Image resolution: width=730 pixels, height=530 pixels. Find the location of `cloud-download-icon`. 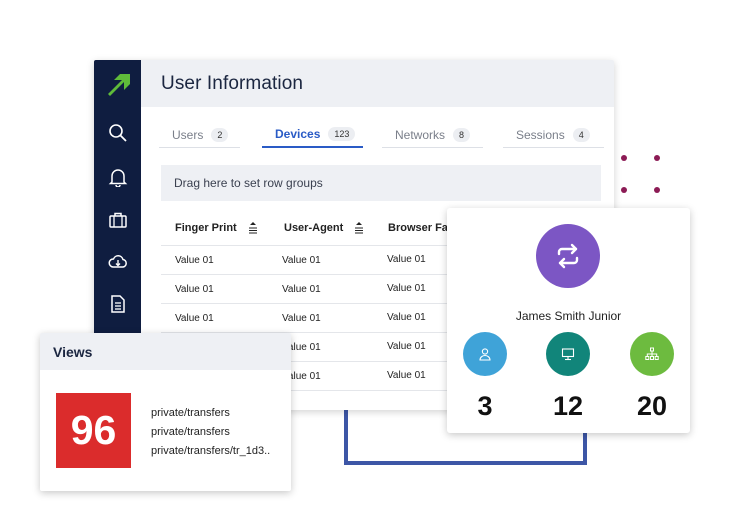

cloud-download-icon is located at coordinates (117, 261).